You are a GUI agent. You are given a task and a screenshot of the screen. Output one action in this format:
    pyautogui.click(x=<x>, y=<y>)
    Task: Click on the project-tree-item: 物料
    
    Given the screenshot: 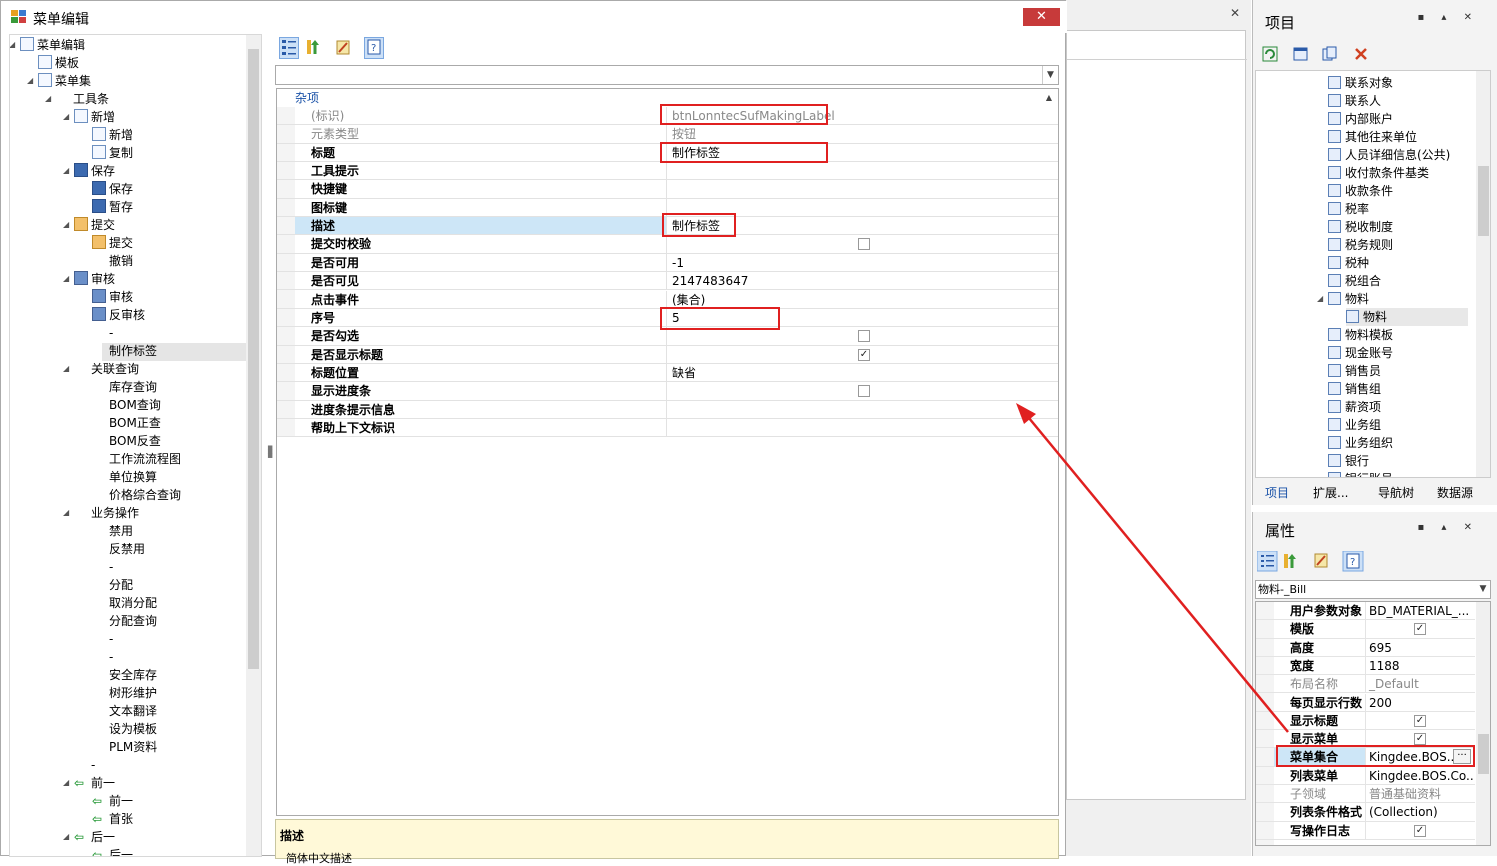 What is the action you would take?
    pyautogui.click(x=1407, y=317)
    